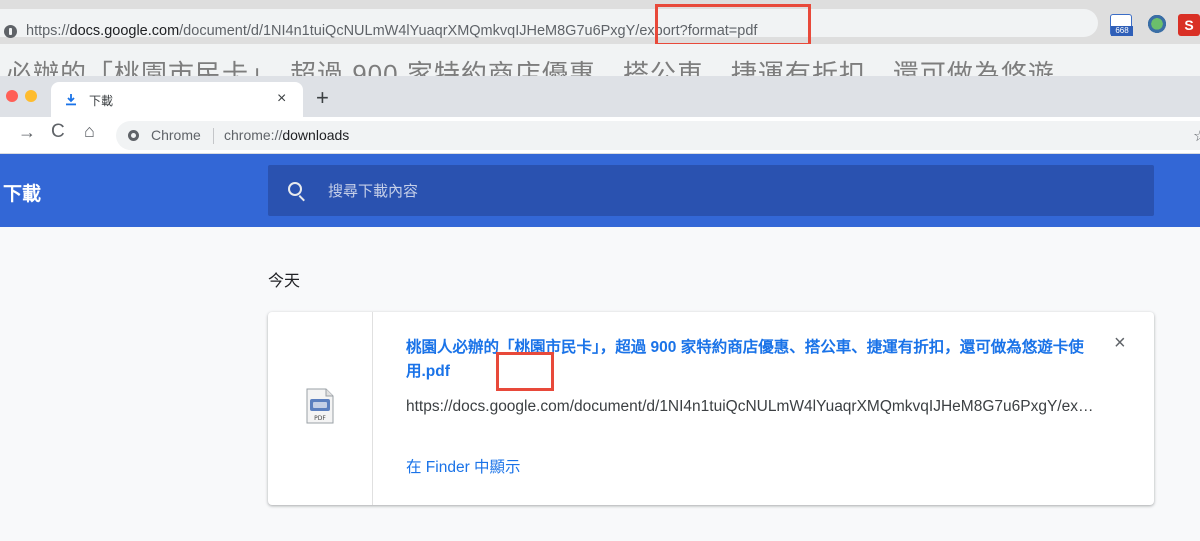 The image size is (1200, 541). I want to click on mail-extension-badge: 668, so click(1122, 31).